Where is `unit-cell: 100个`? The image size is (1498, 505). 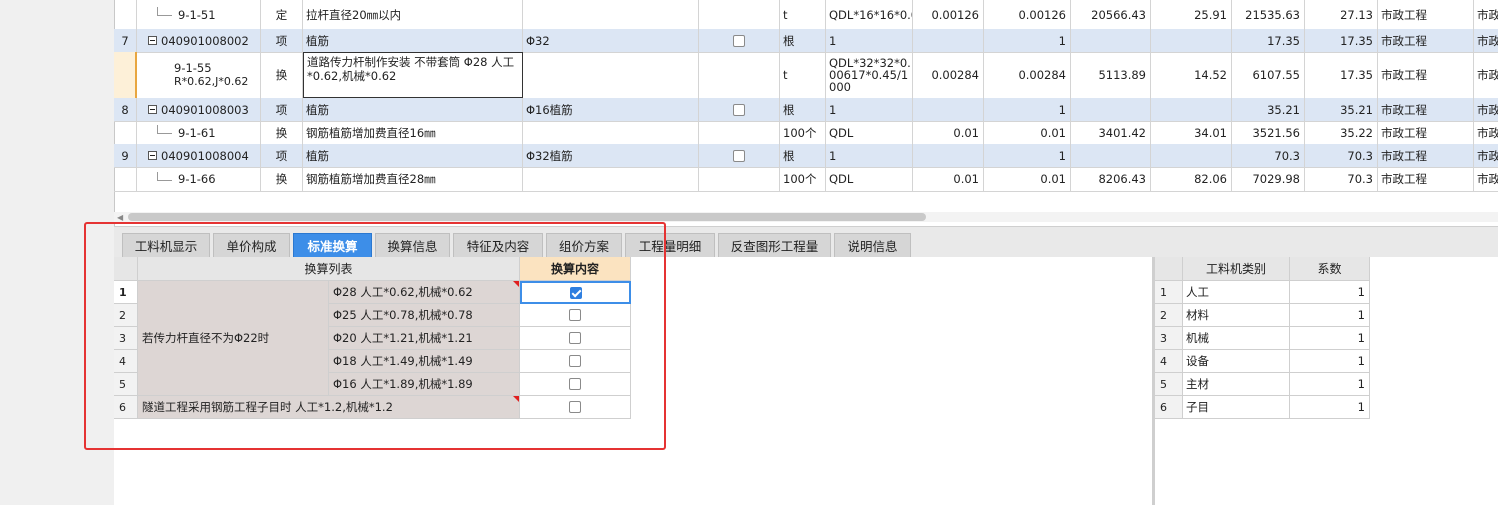
unit-cell: 100个 is located at coordinates (803, 132).